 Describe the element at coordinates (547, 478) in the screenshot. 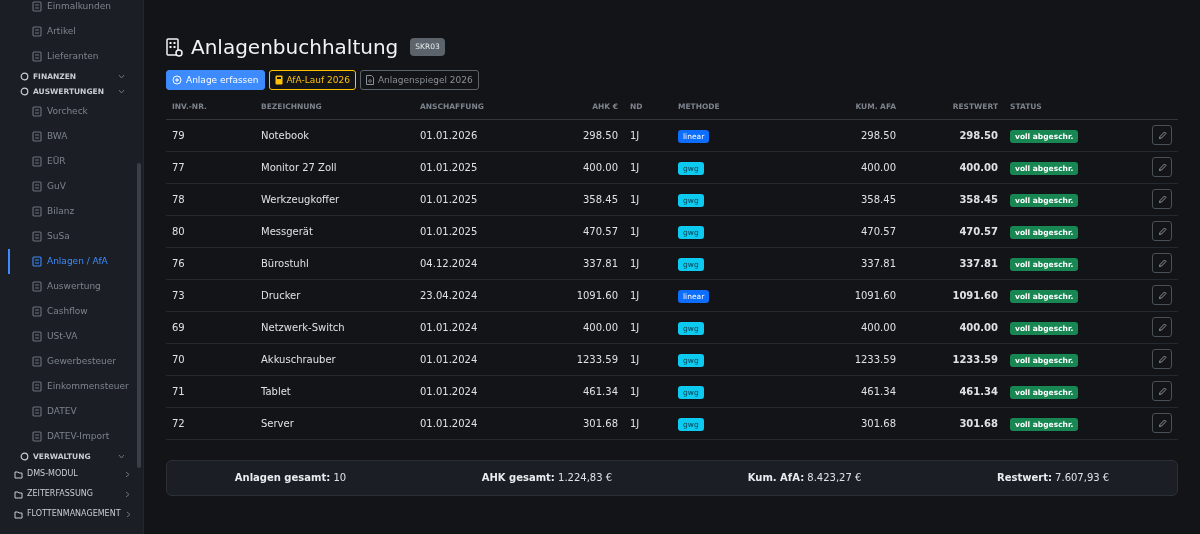

I see `summary-total: AHK gesamt: 1.224,83 €` at that location.